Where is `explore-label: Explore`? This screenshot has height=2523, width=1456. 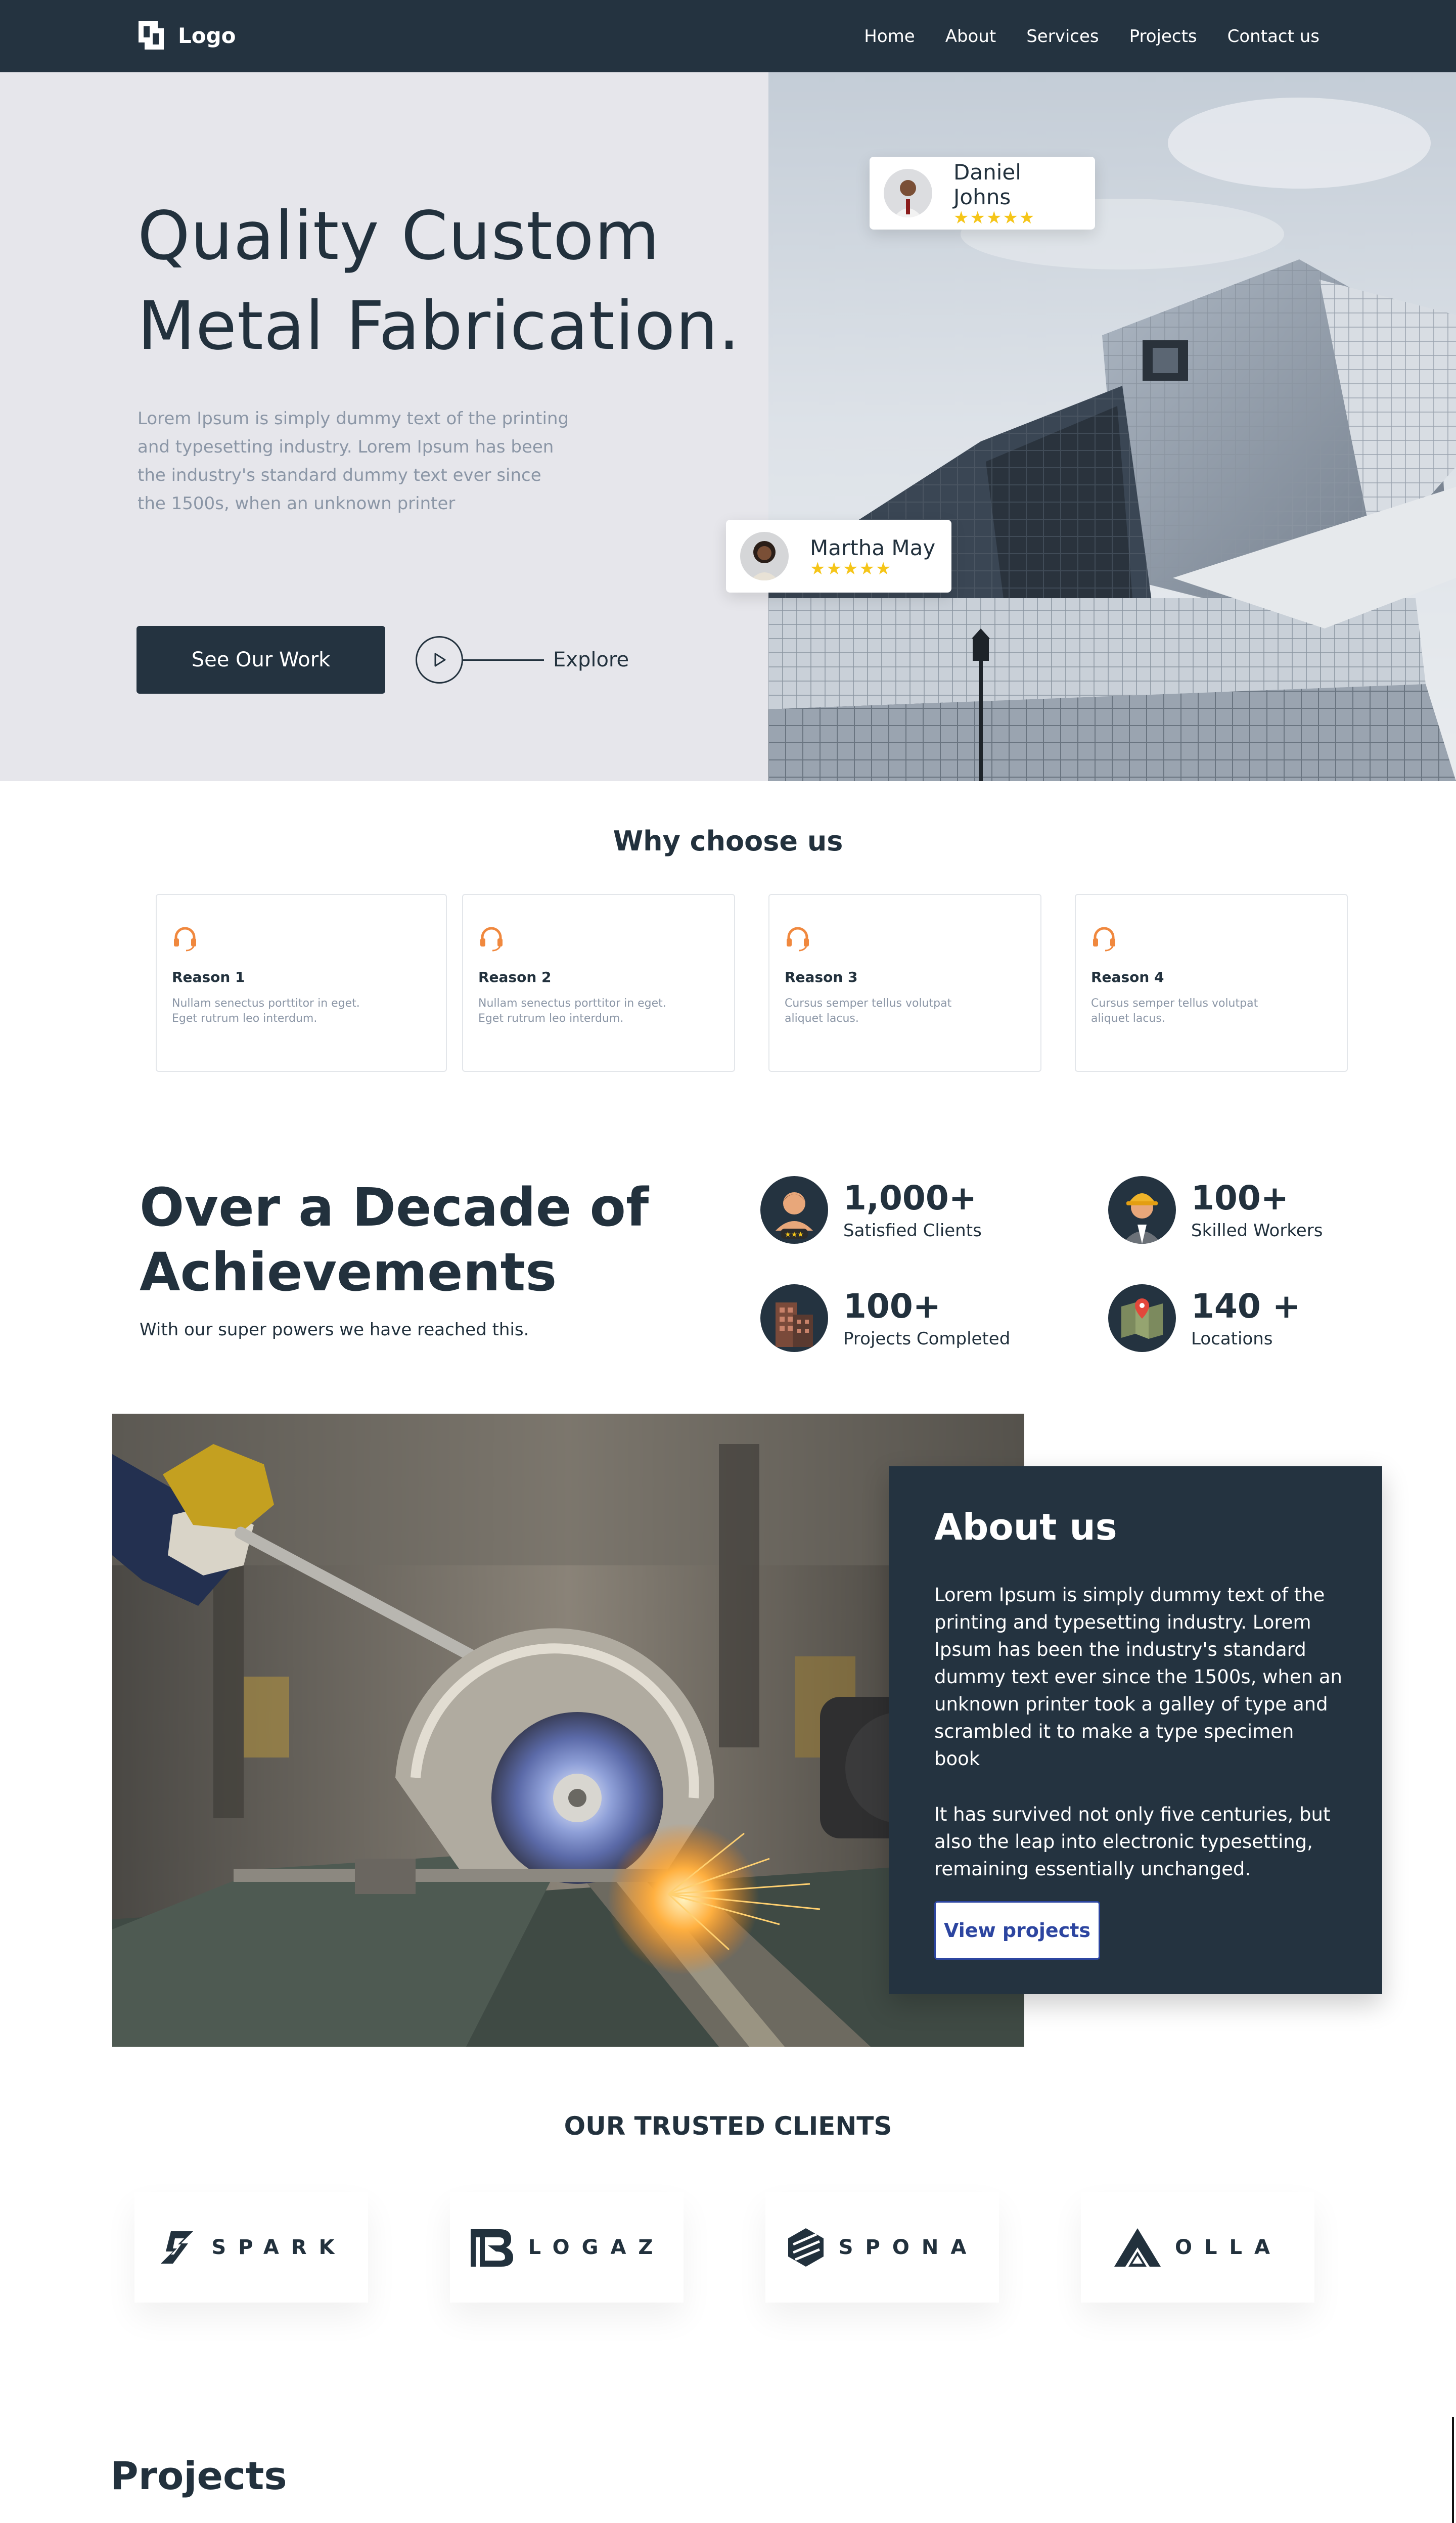
explore-label: Explore is located at coordinates (591, 659).